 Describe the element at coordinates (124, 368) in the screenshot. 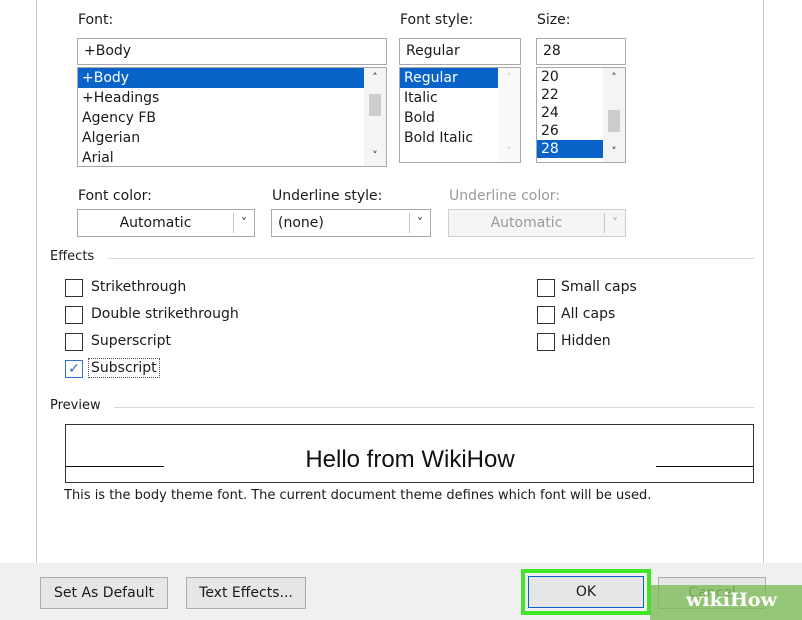

I see `subscript-label: Subscript` at that location.